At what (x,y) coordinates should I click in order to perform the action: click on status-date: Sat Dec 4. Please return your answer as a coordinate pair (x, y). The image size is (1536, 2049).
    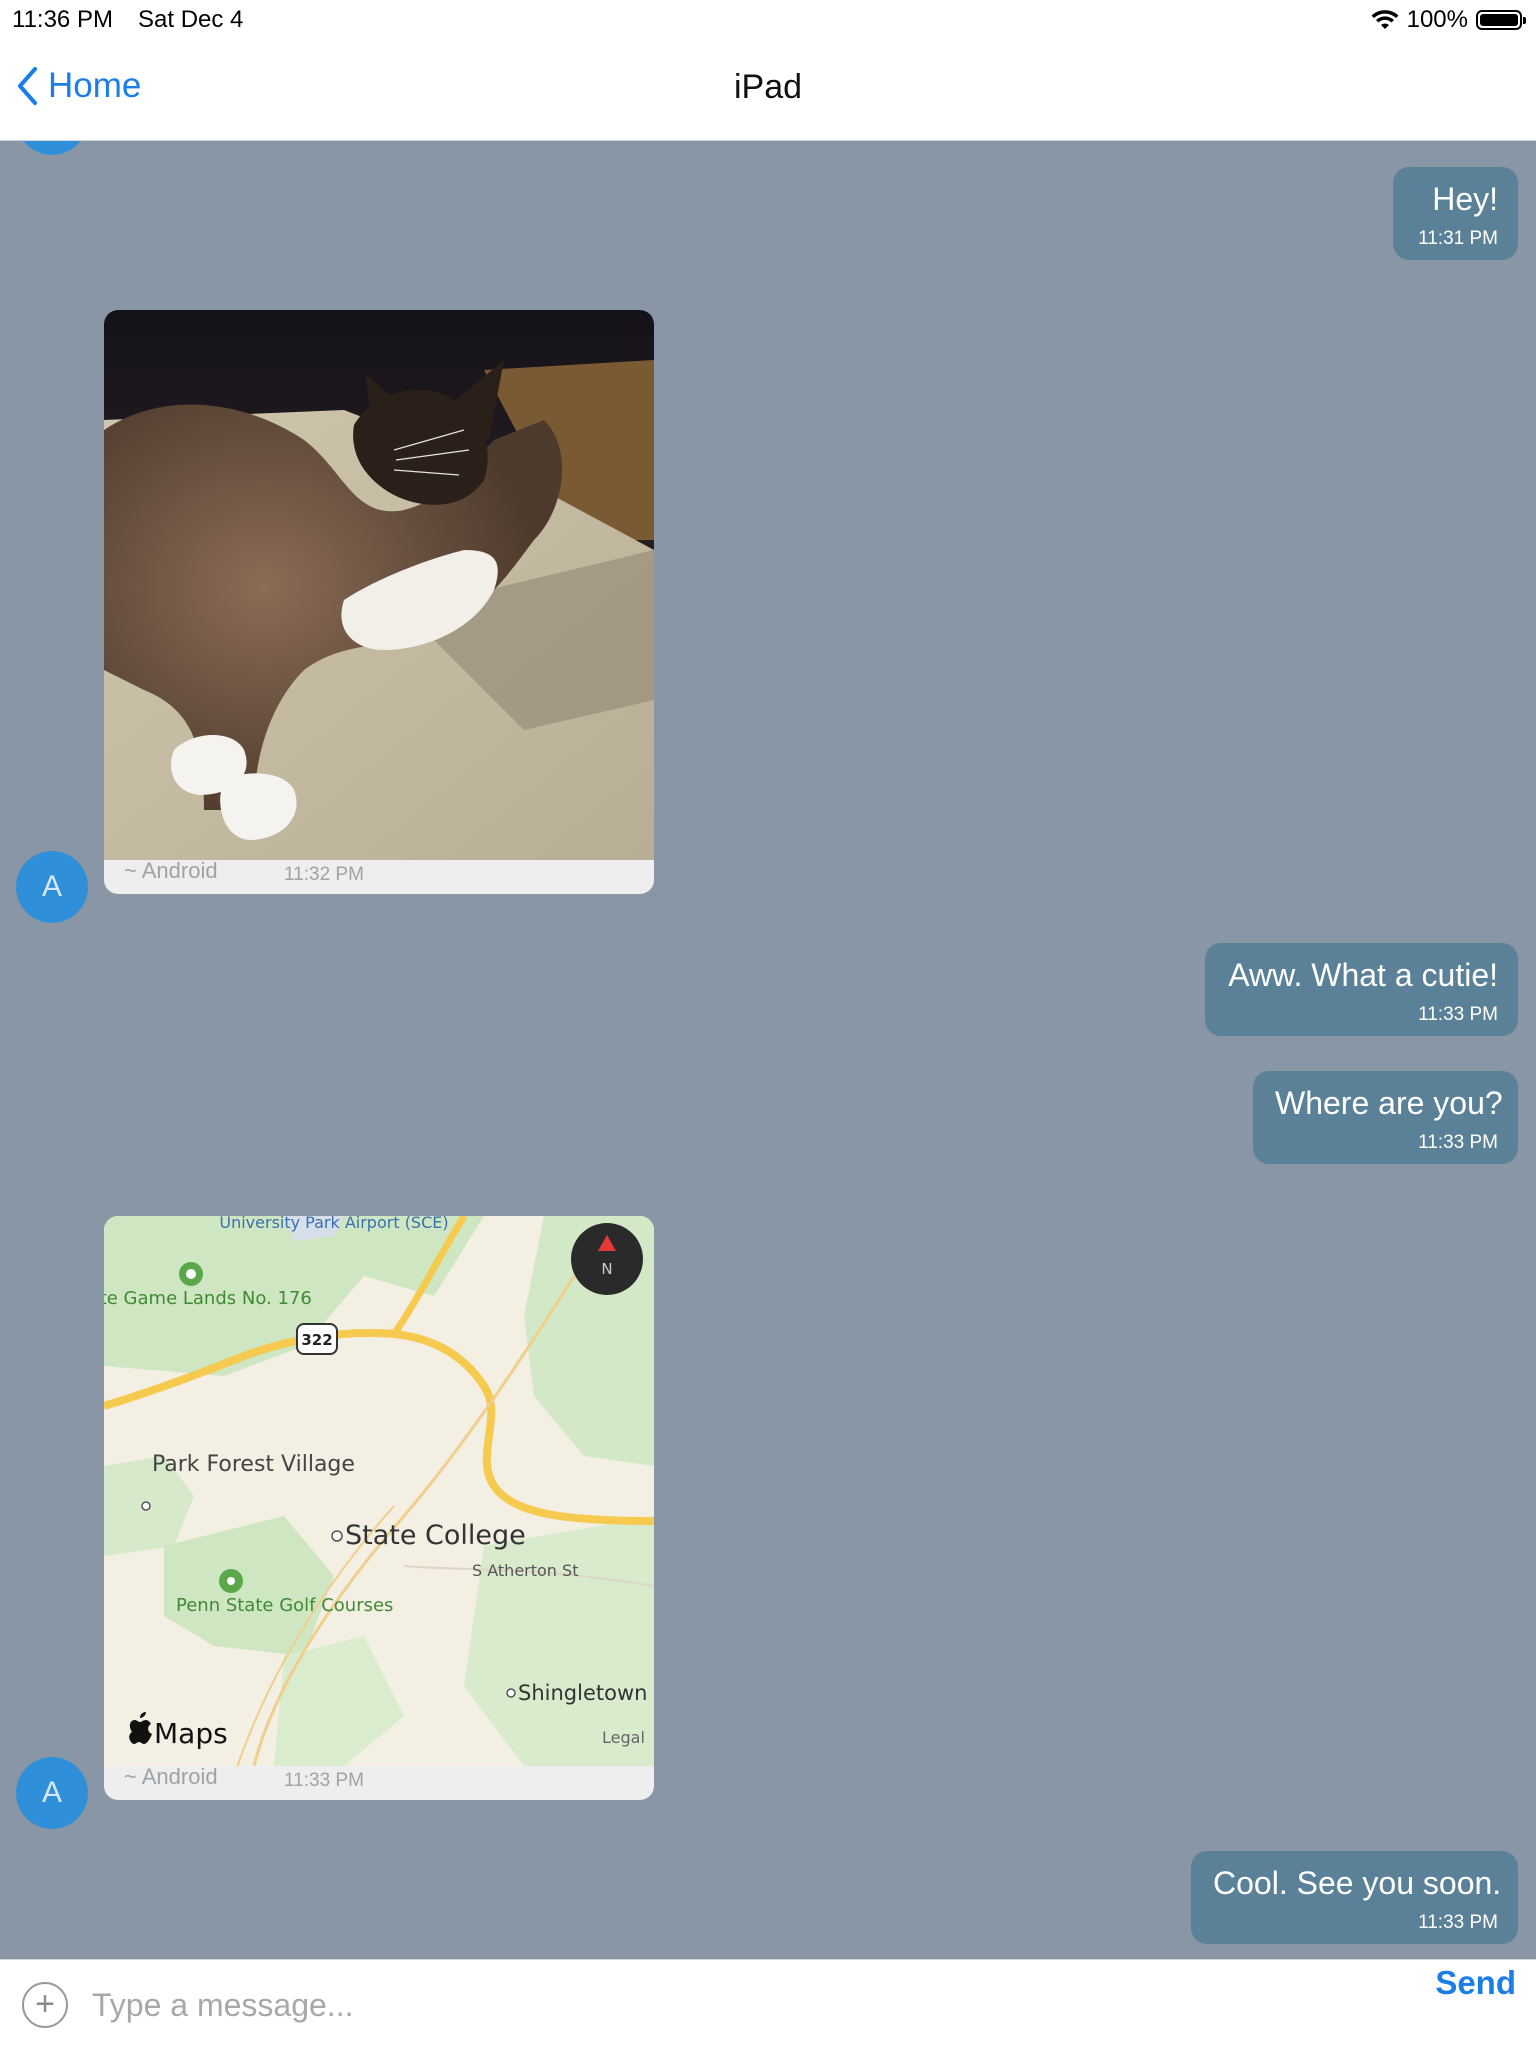
    Looking at the image, I should click on (191, 19).